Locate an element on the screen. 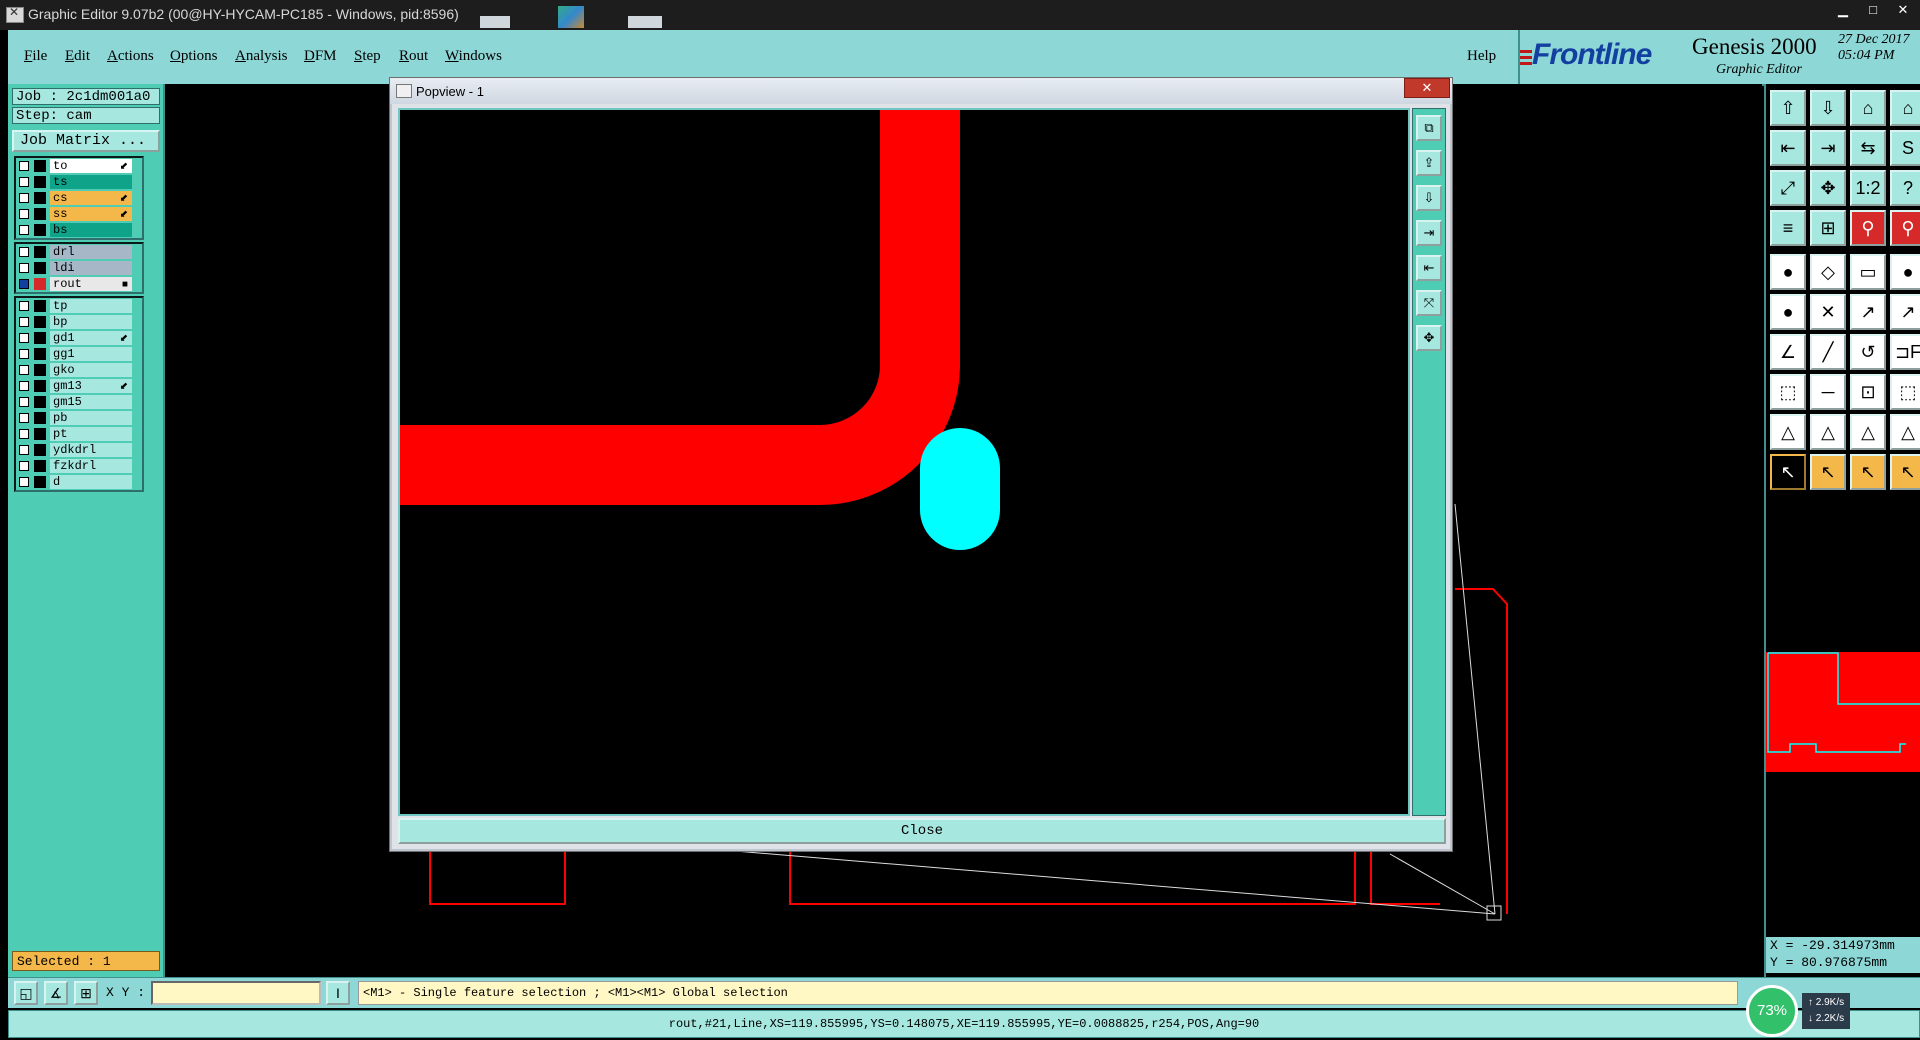  layer-row: rout ■ is located at coordinates (79, 284).